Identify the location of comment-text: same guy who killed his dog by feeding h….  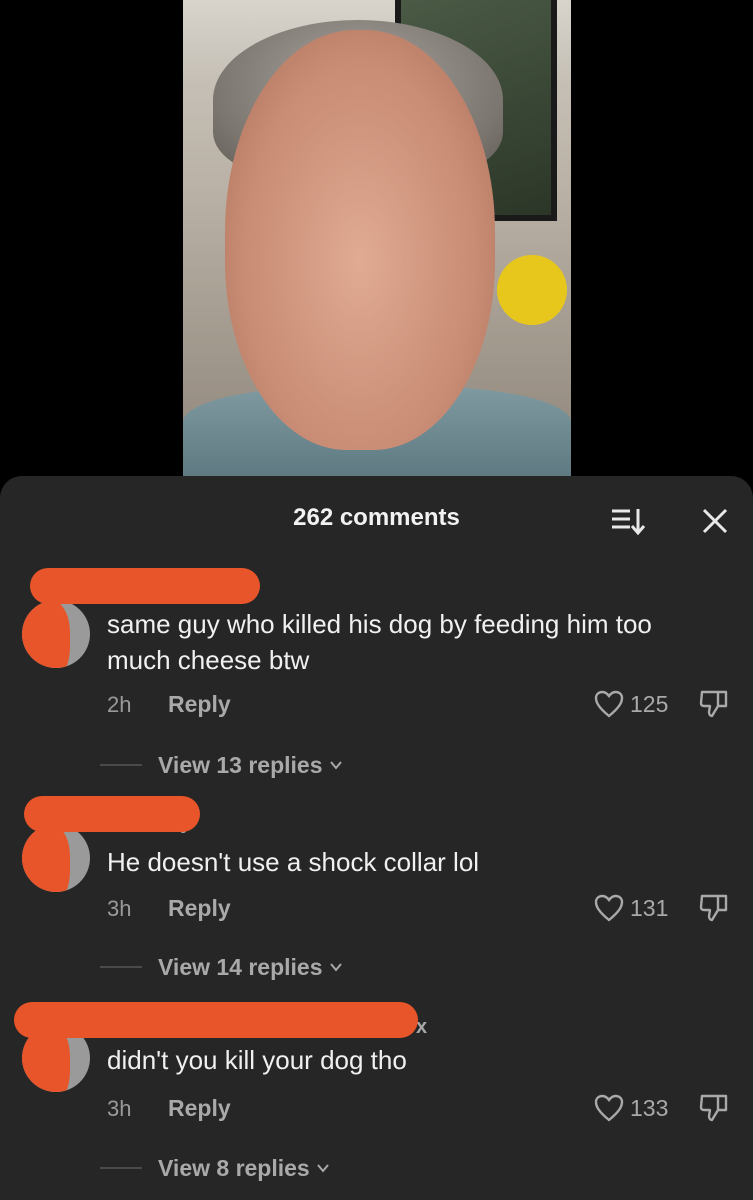
(379, 642).